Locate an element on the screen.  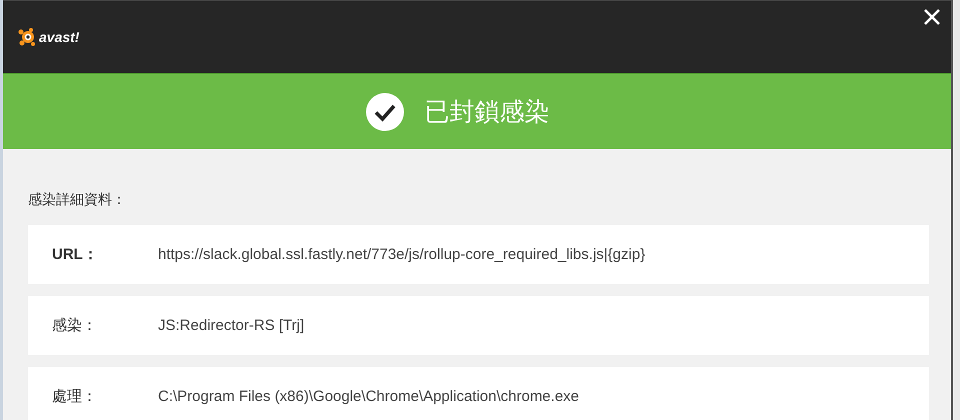
detail-value: https://slack.global.ssl.fastly.net/773e/js/rollup-core_required_libs.js|{gzip} is located at coordinates (402, 254).